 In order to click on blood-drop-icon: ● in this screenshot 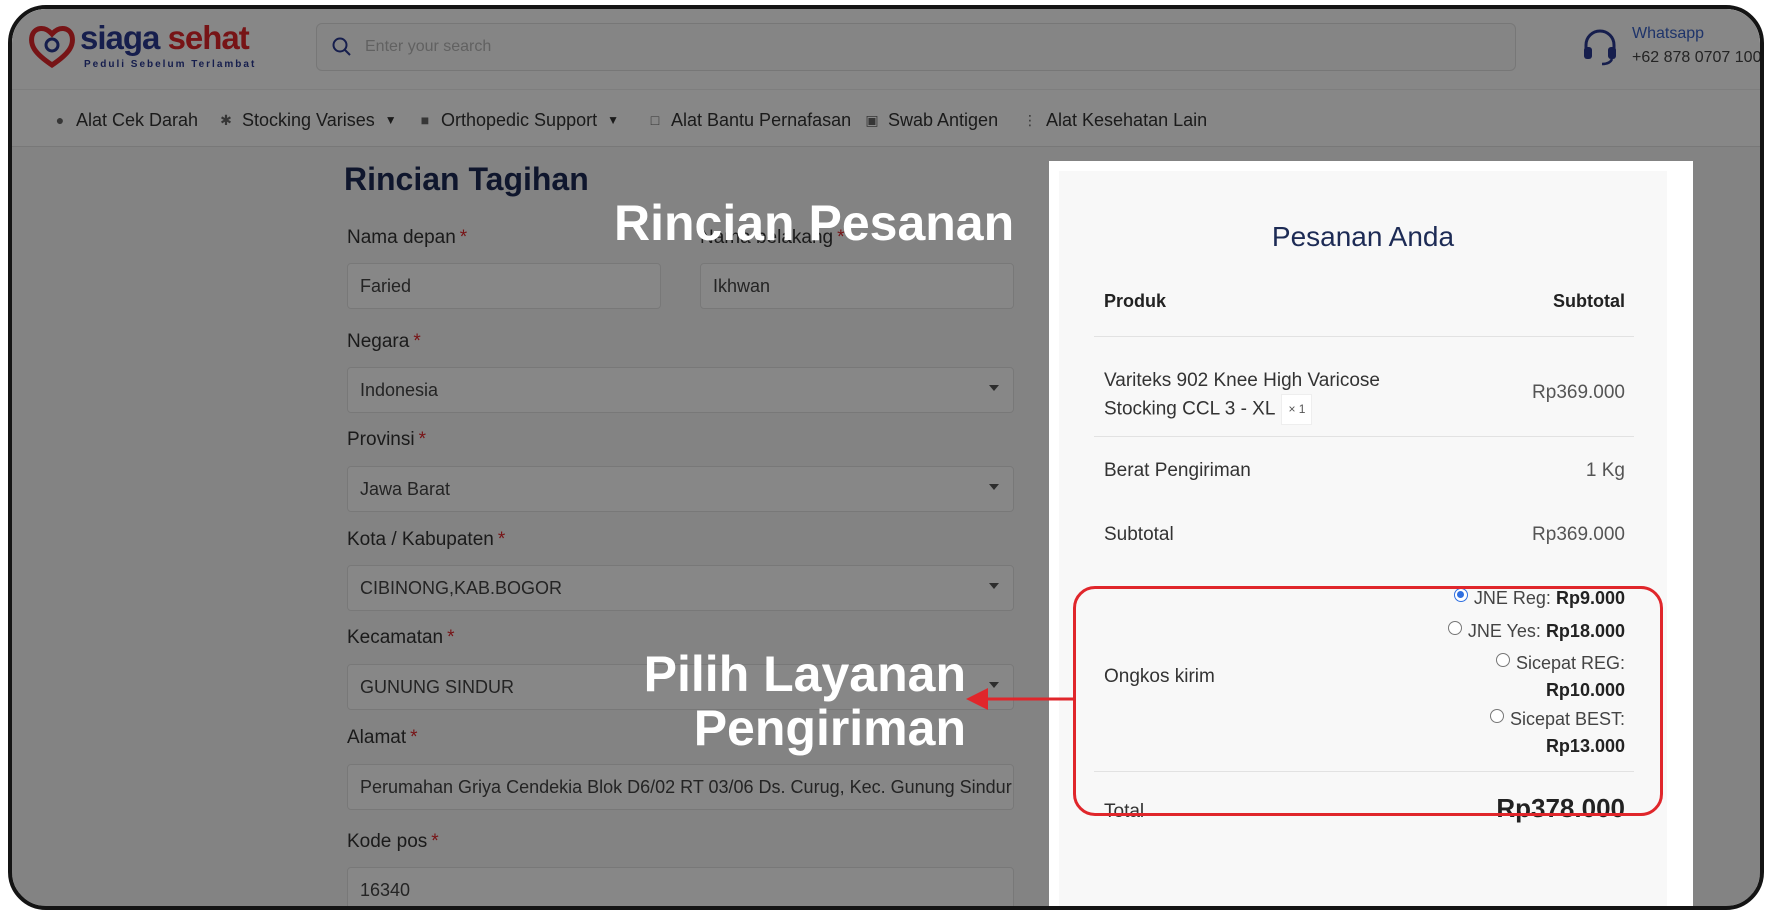, I will do `click(60, 120)`.